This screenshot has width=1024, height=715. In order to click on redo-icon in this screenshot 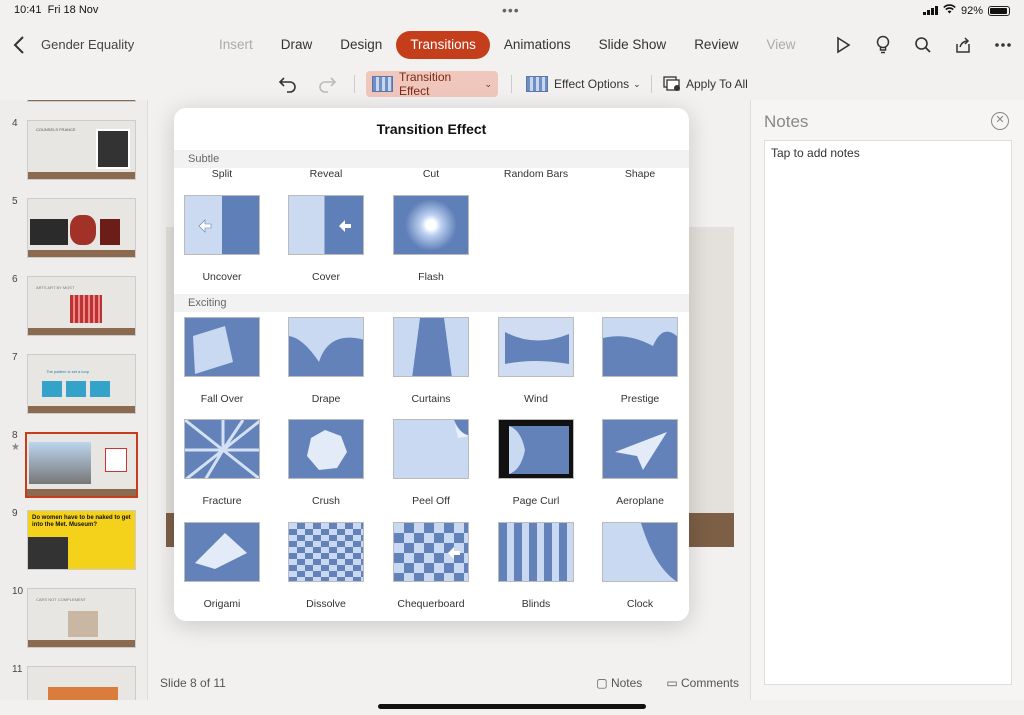, I will do `click(327, 84)`.